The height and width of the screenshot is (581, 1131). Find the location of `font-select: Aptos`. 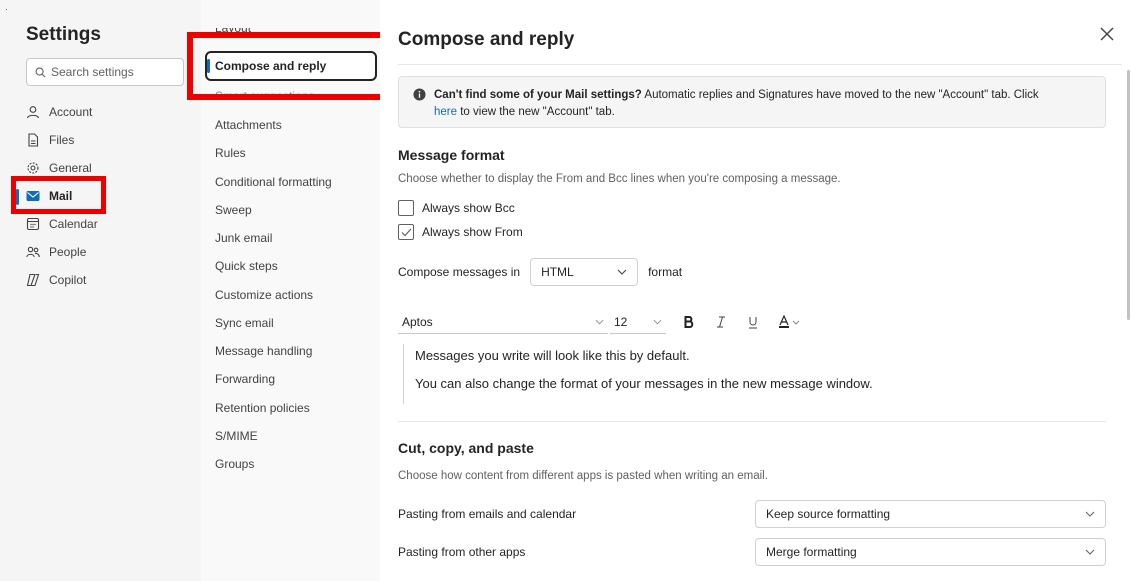

font-select: Aptos is located at coordinates (503, 322).